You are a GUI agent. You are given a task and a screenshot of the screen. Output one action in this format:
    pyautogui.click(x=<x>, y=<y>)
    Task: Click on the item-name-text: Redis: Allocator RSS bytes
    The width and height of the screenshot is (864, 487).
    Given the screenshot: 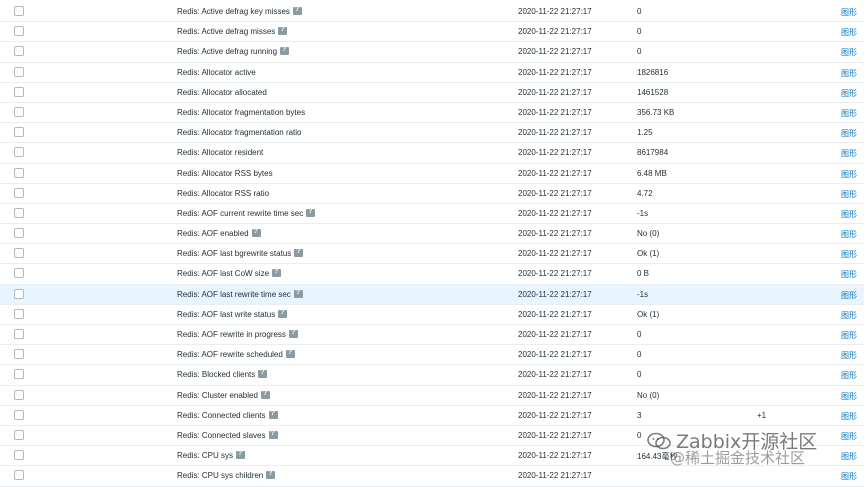 What is the action you would take?
    pyautogui.click(x=225, y=173)
    